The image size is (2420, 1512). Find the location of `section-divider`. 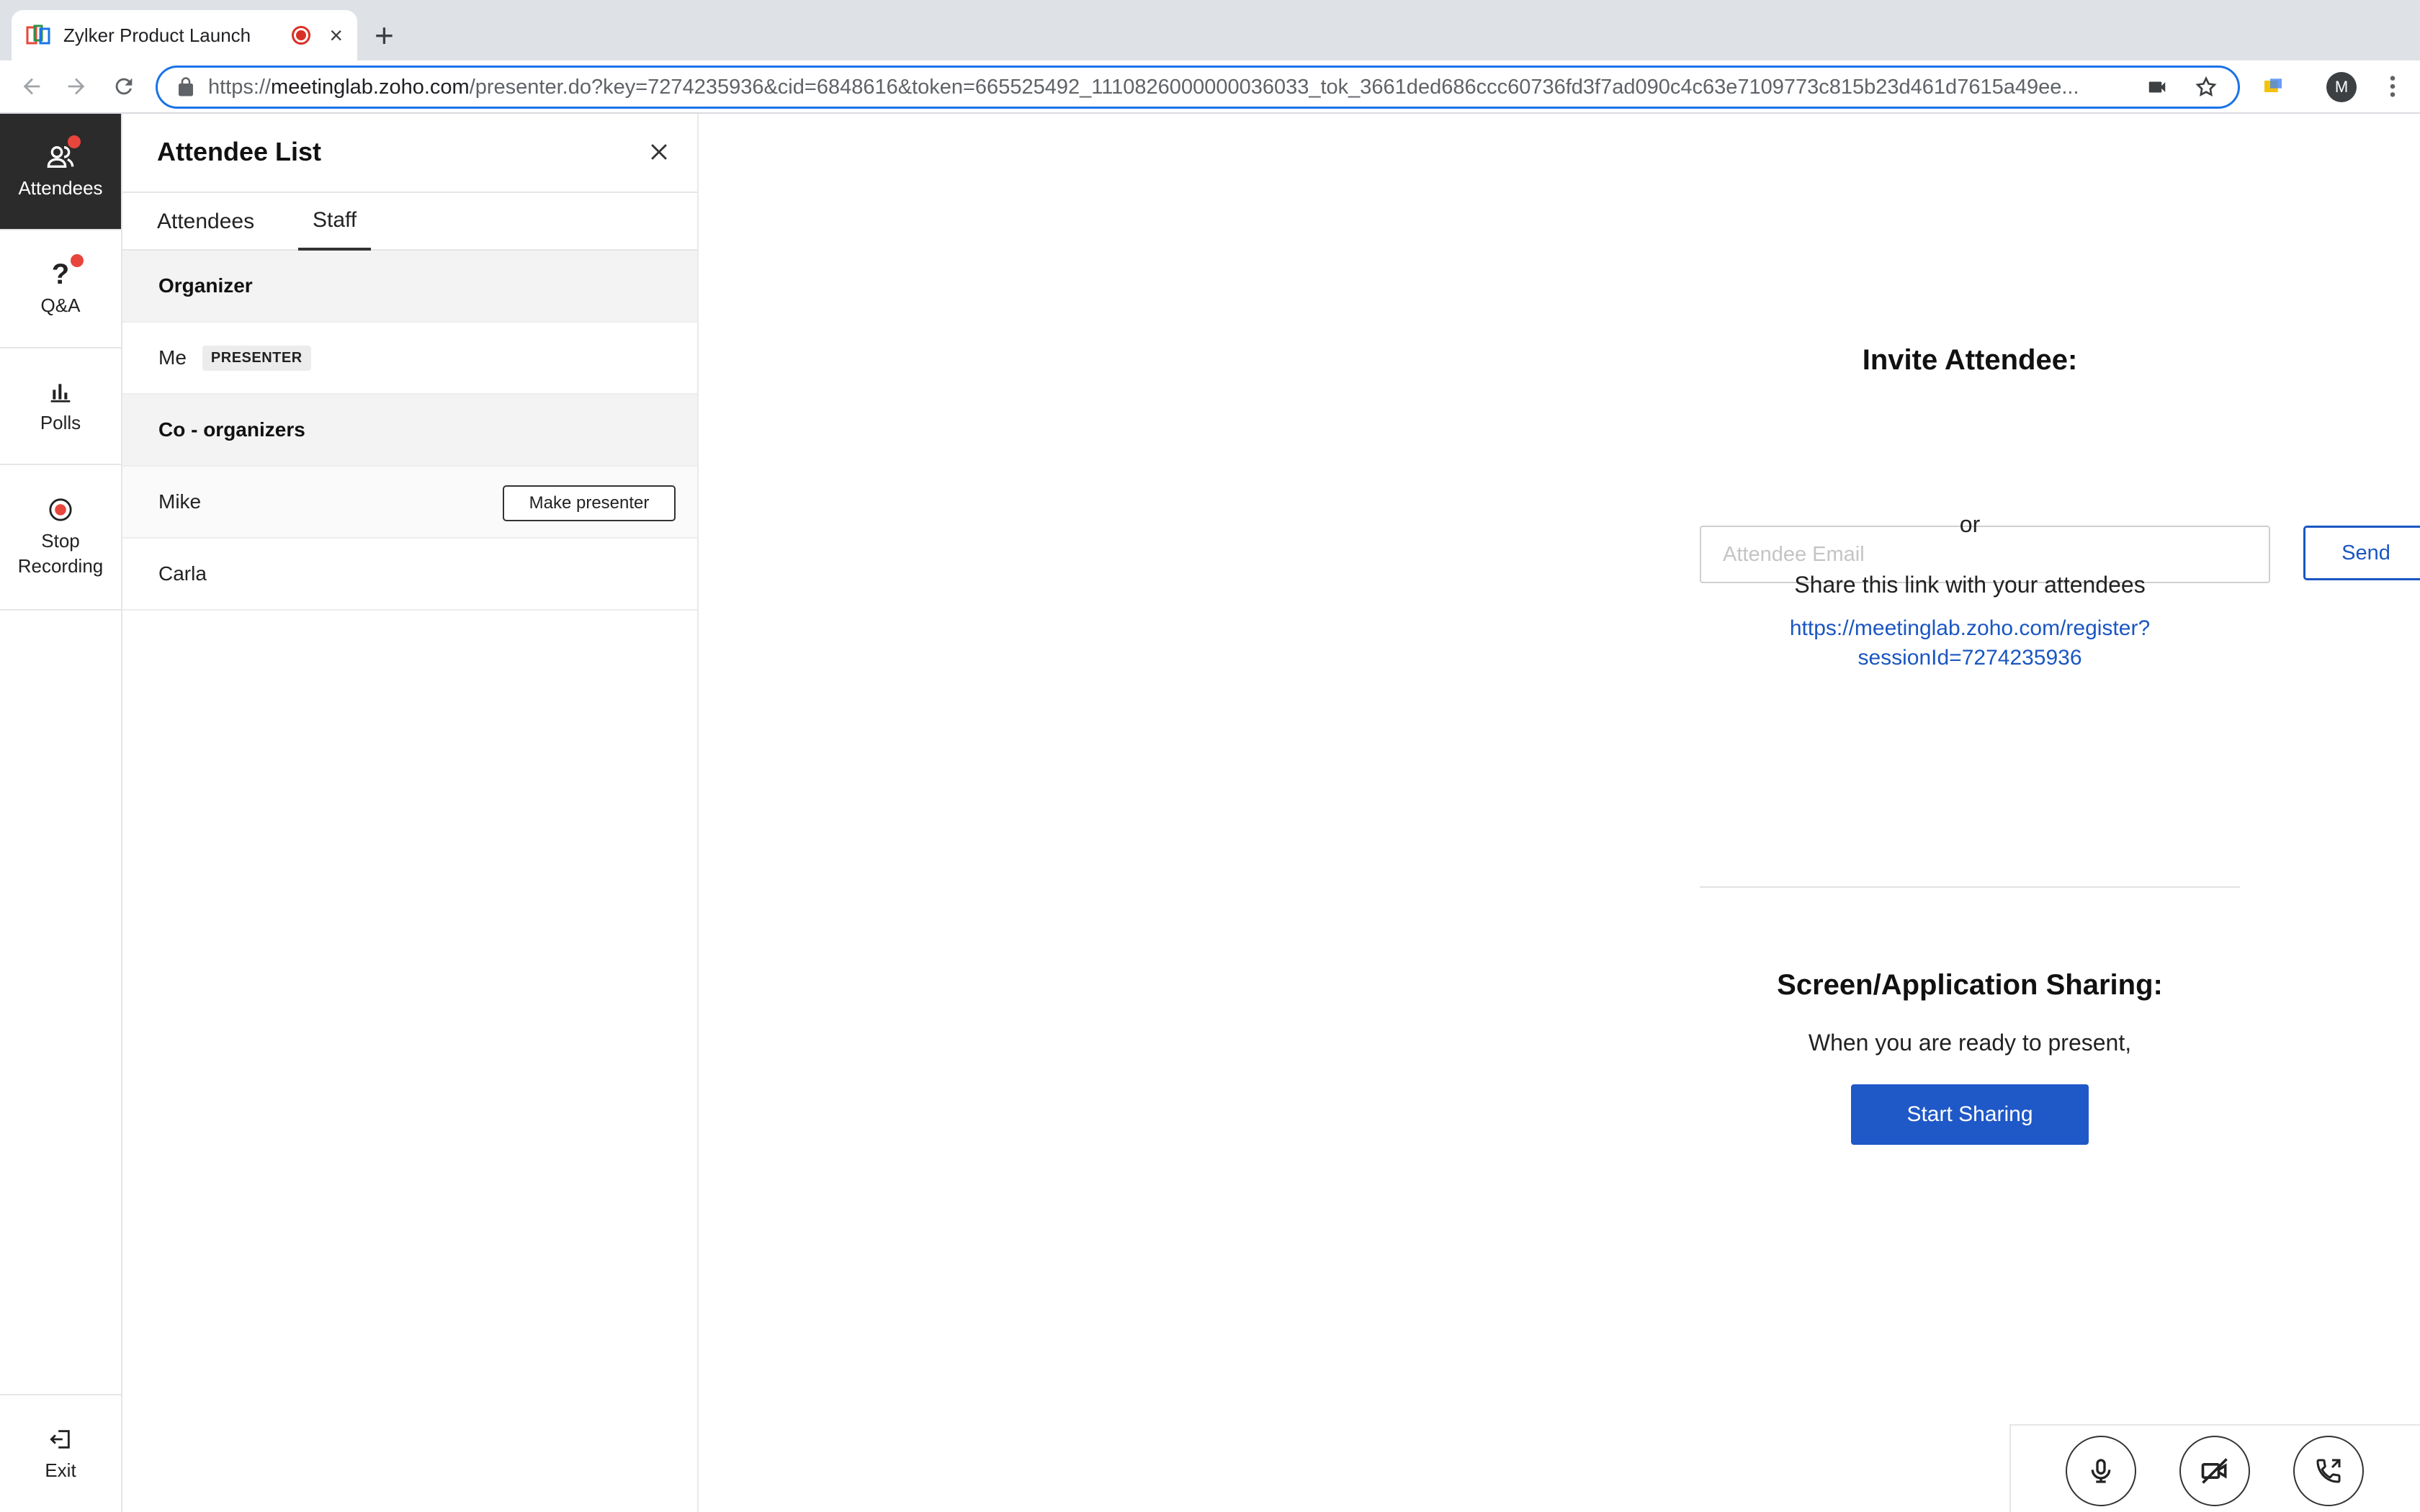

section-divider is located at coordinates (1970, 887).